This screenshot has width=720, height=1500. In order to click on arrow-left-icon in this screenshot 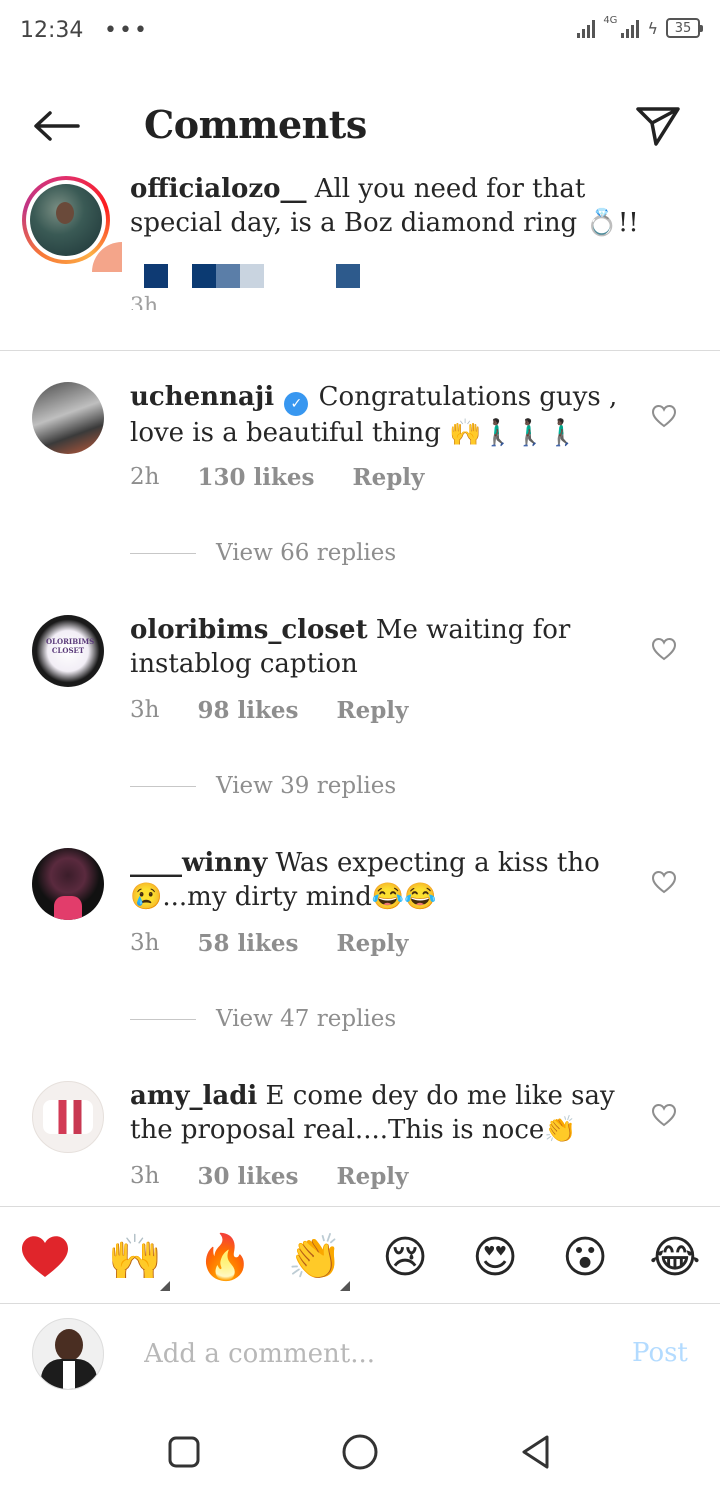, I will do `click(57, 126)`.